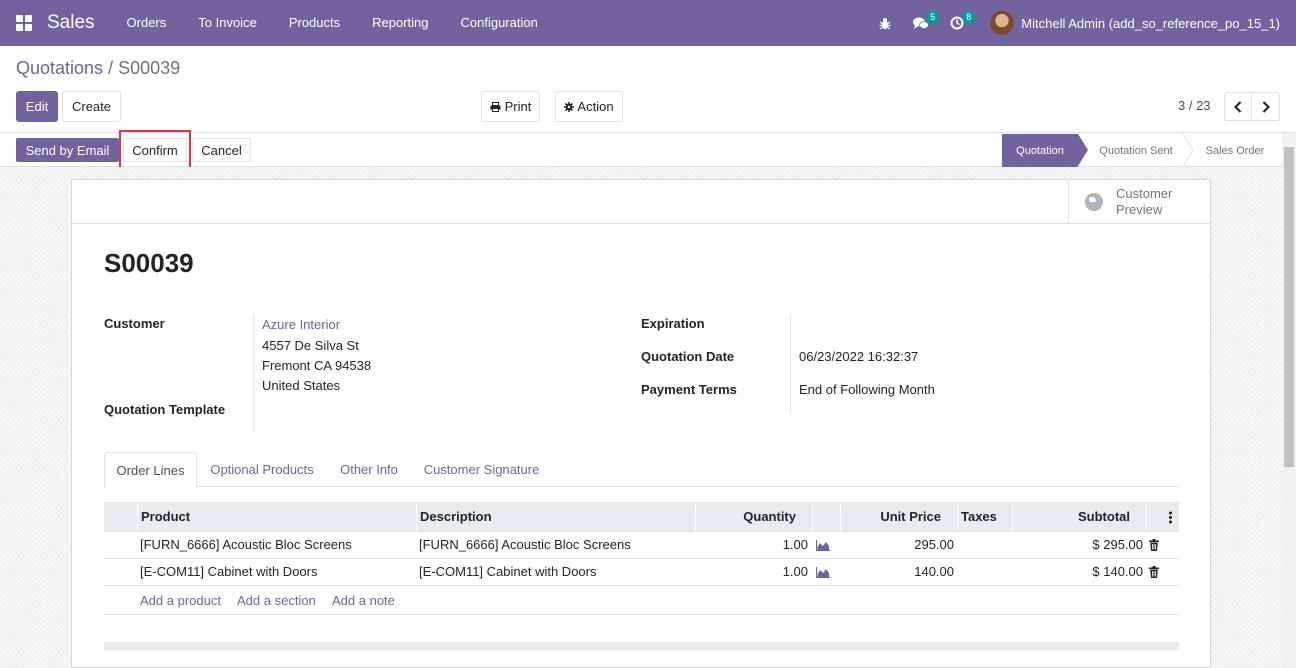  Describe the element at coordinates (310, 345) in the screenshot. I see `customer-address-line1: 4557 De Silva St` at that location.